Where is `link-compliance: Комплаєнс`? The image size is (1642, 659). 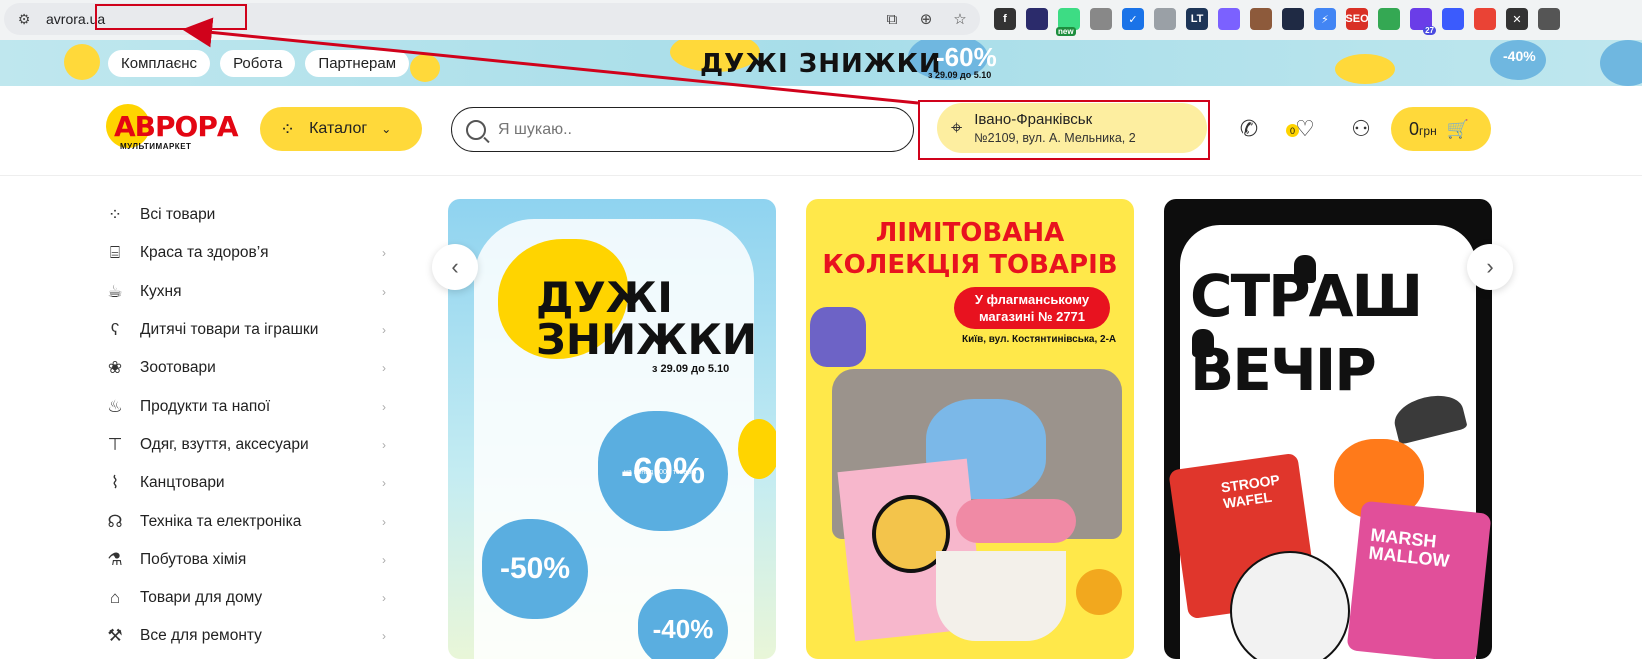 link-compliance: Комплаєнс is located at coordinates (159, 63).